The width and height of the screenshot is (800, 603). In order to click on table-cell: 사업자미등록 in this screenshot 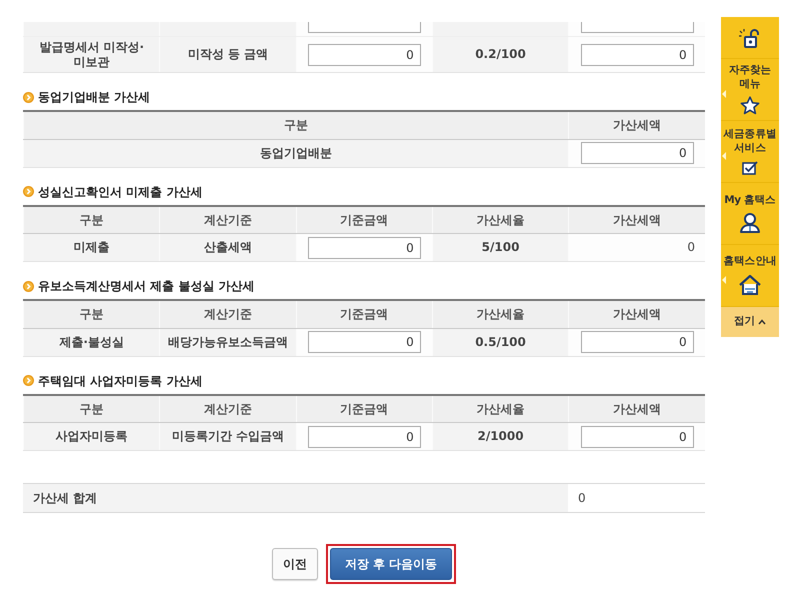, I will do `click(92, 436)`.